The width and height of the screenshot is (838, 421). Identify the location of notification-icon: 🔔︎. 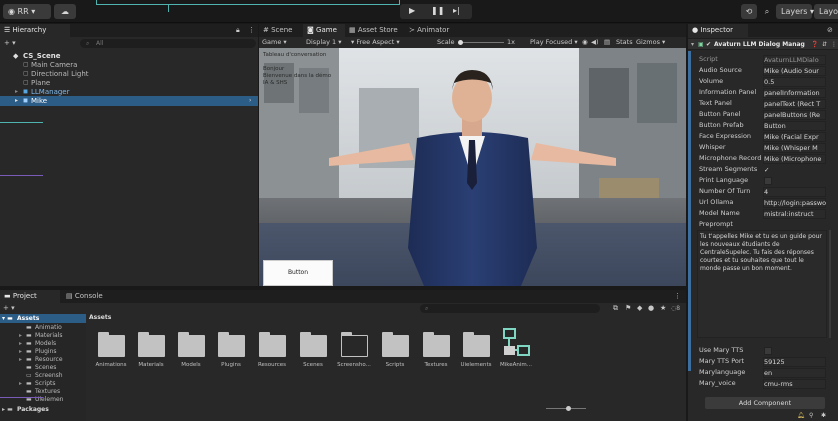
(801, 415).